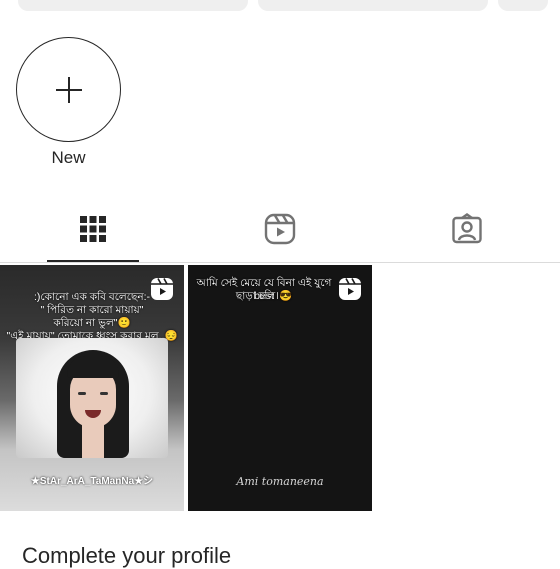 The image size is (560, 569). I want to click on tagged-icon, so click(467, 228).